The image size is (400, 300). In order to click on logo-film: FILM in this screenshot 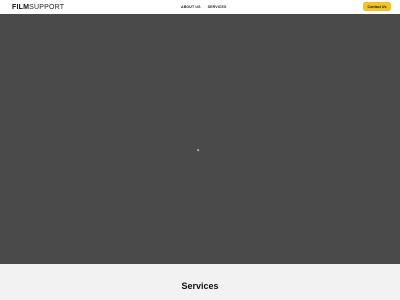, I will do `click(21, 7)`.